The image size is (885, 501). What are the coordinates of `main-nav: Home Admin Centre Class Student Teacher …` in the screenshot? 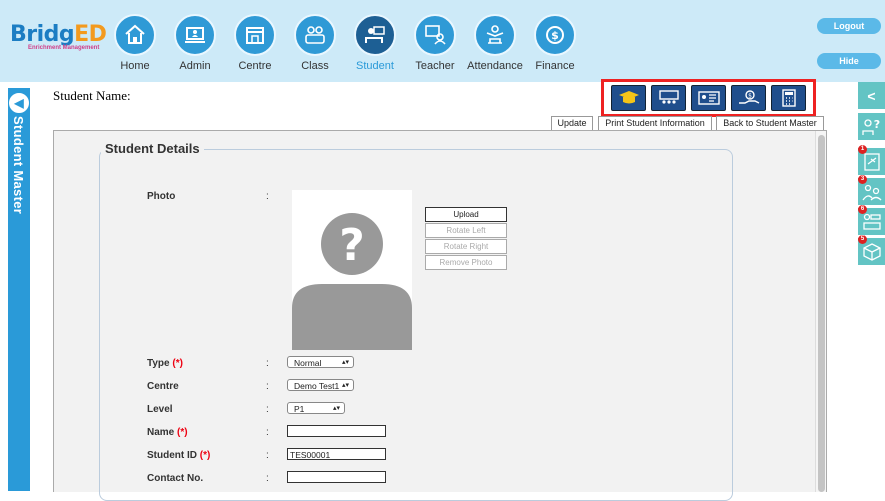 It's located at (345, 43).